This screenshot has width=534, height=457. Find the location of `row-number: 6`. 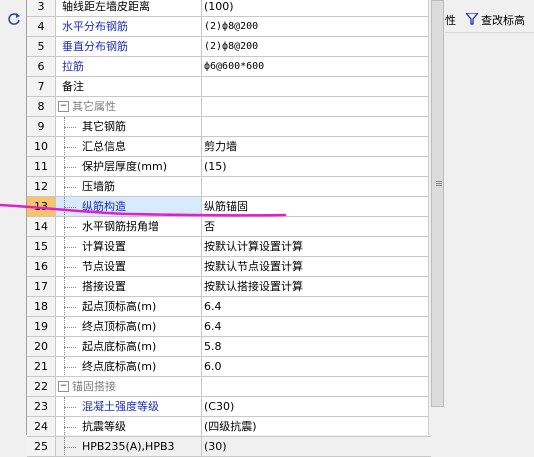

row-number: 6 is located at coordinates (41, 67).